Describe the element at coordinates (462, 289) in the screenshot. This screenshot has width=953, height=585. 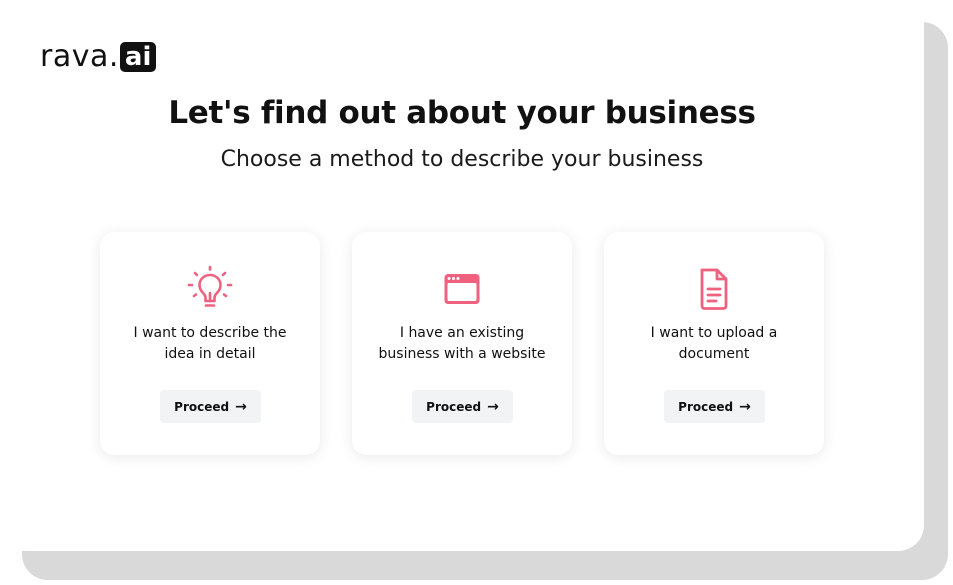
I see `browser-window-icon` at that location.